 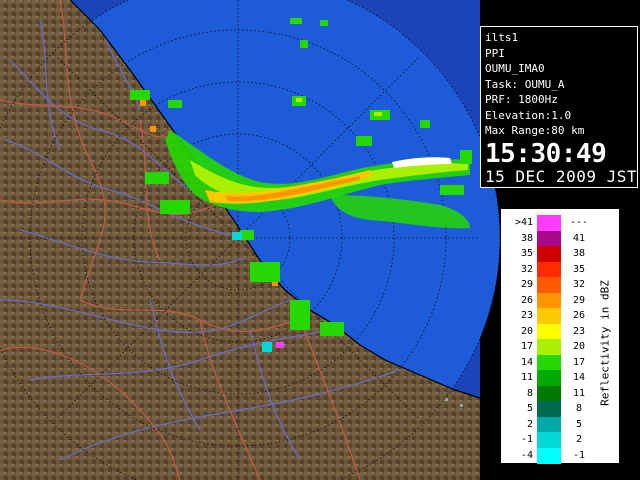 What do you see at coordinates (579, 253) in the screenshot?
I see `legend-high-value: 38` at bounding box center [579, 253].